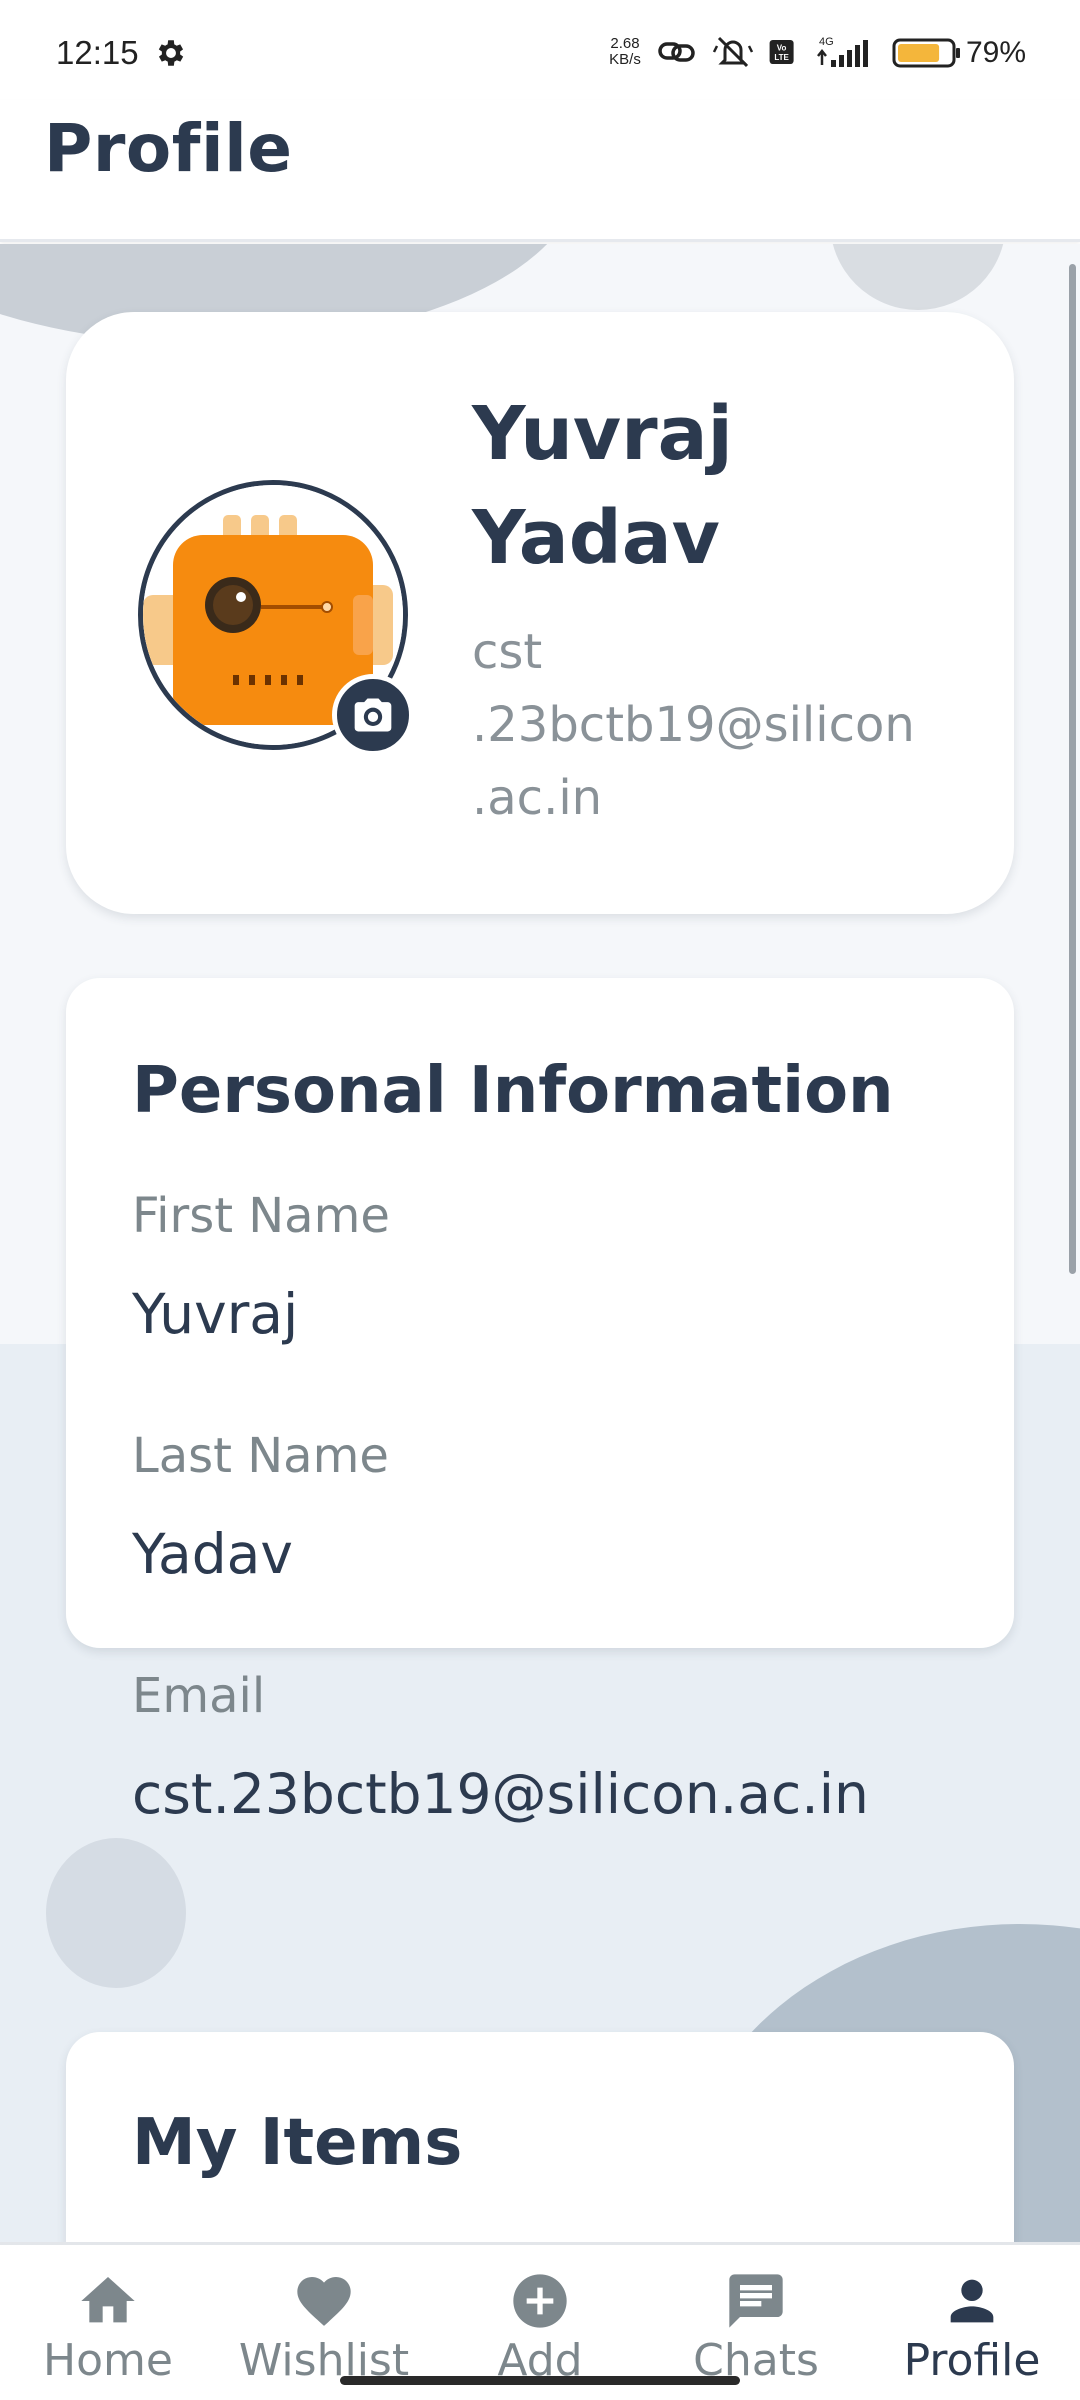 This screenshot has width=1080, height=2400. Describe the element at coordinates (972, 2301) in the screenshot. I see `person-icon` at that location.